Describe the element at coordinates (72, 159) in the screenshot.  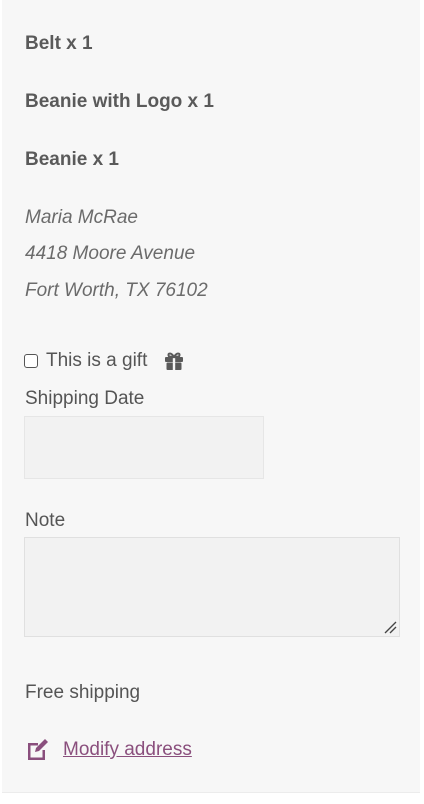
I see `order-item-beanie: Beanie x 1` at that location.